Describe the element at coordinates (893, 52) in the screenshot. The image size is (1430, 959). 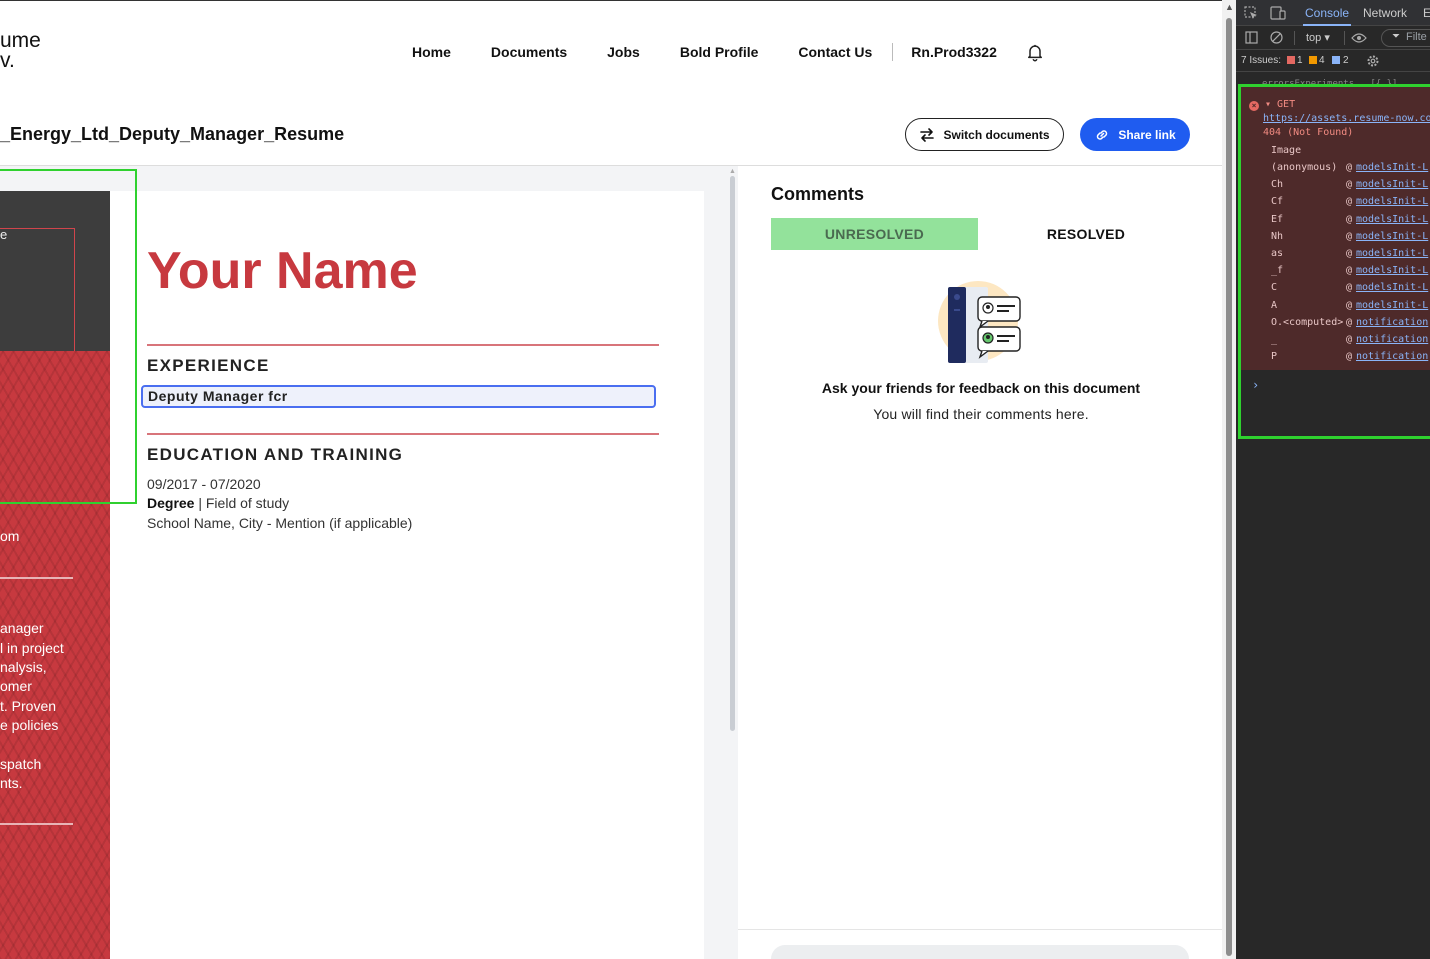
I see `nav-separator` at that location.